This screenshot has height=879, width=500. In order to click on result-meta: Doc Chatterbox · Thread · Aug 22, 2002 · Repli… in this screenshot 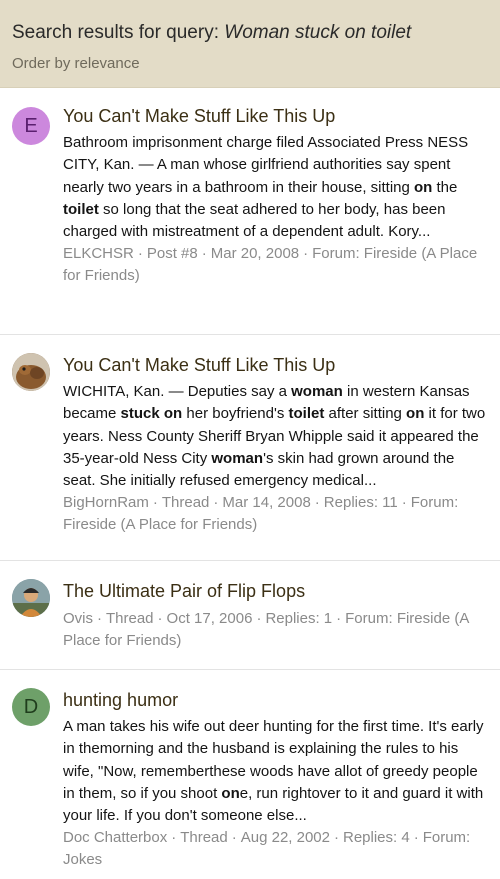, I will do `click(267, 849)`.